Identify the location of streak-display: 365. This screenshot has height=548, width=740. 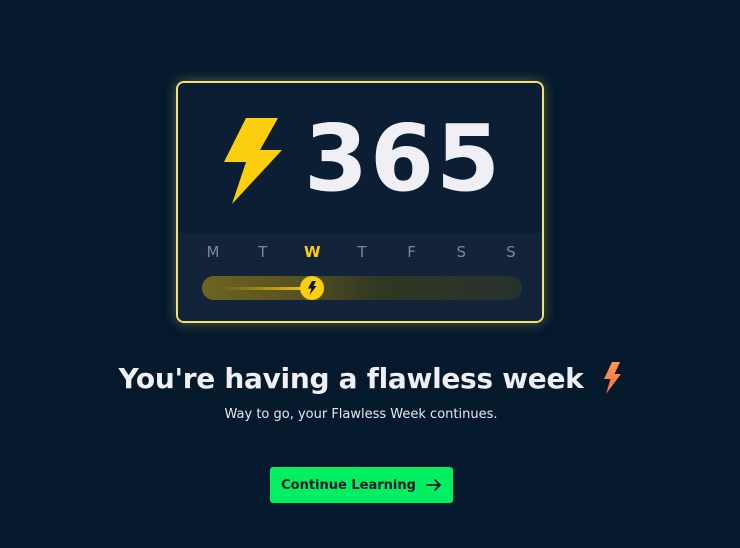
(360, 159).